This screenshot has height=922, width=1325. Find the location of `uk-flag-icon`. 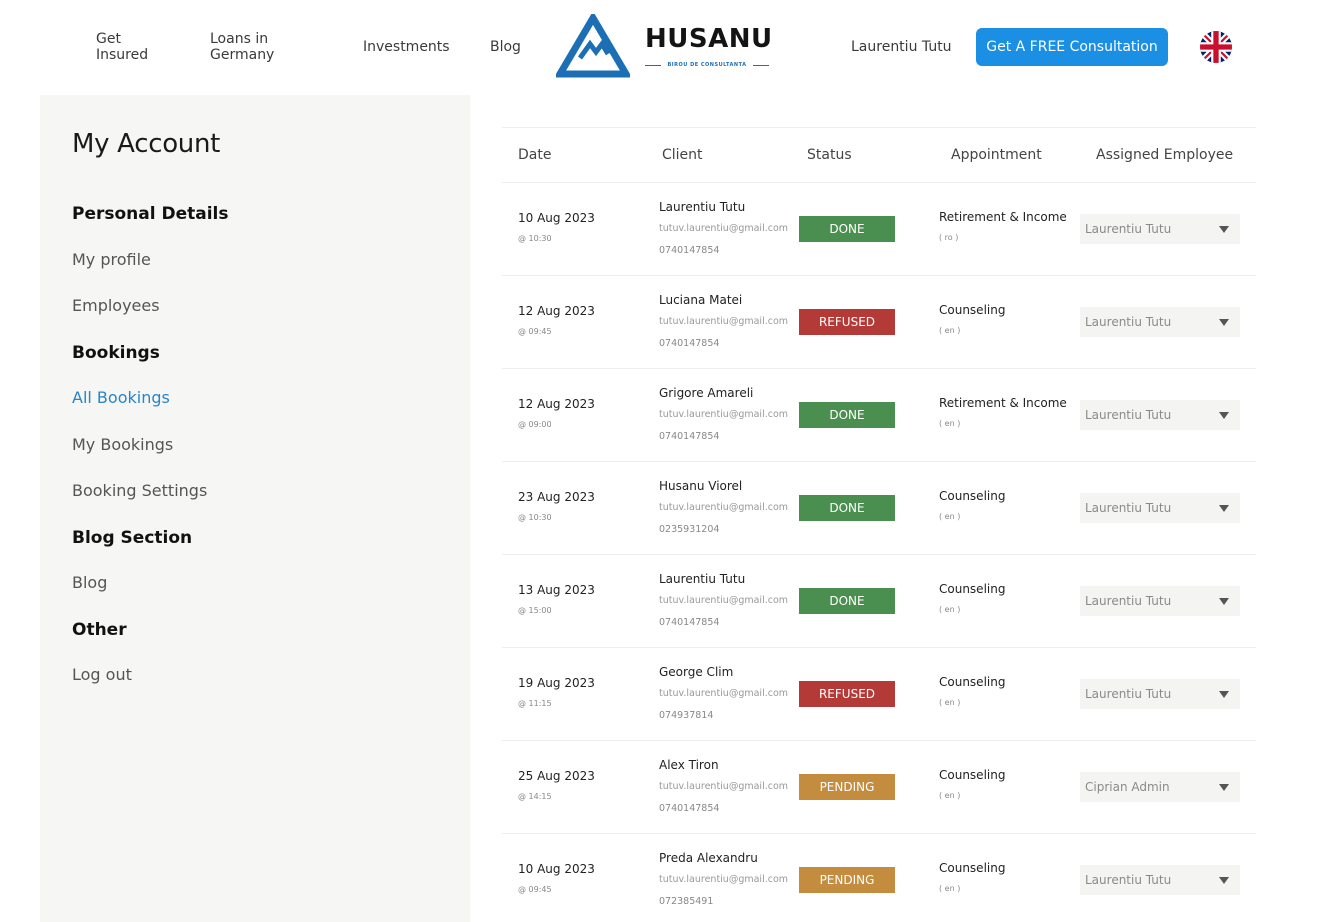

uk-flag-icon is located at coordinates (1216, 47).